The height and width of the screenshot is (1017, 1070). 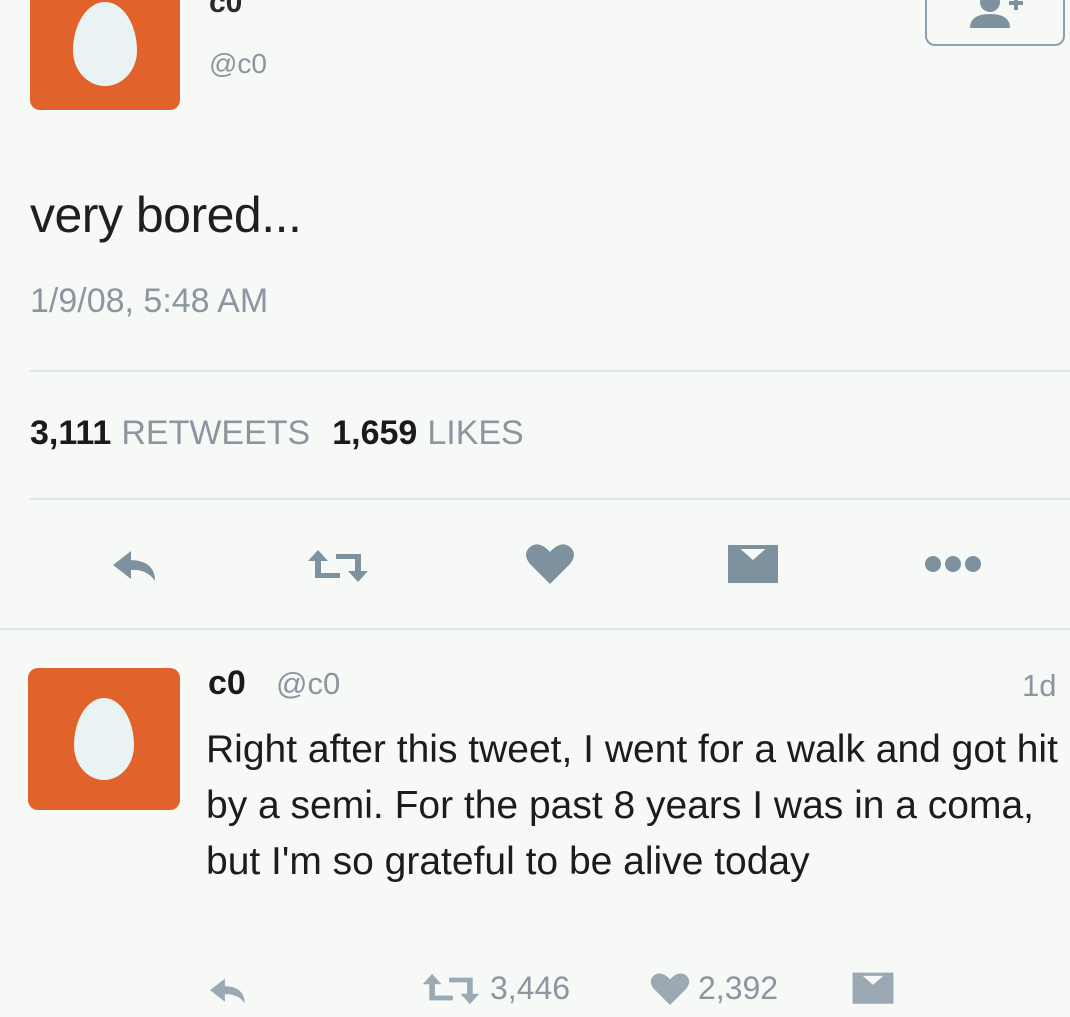 What do you see at coordinates (215, 433) in the screenshot?
I see `retweets-label: RETWEETS` at bounding box center [215, 433].